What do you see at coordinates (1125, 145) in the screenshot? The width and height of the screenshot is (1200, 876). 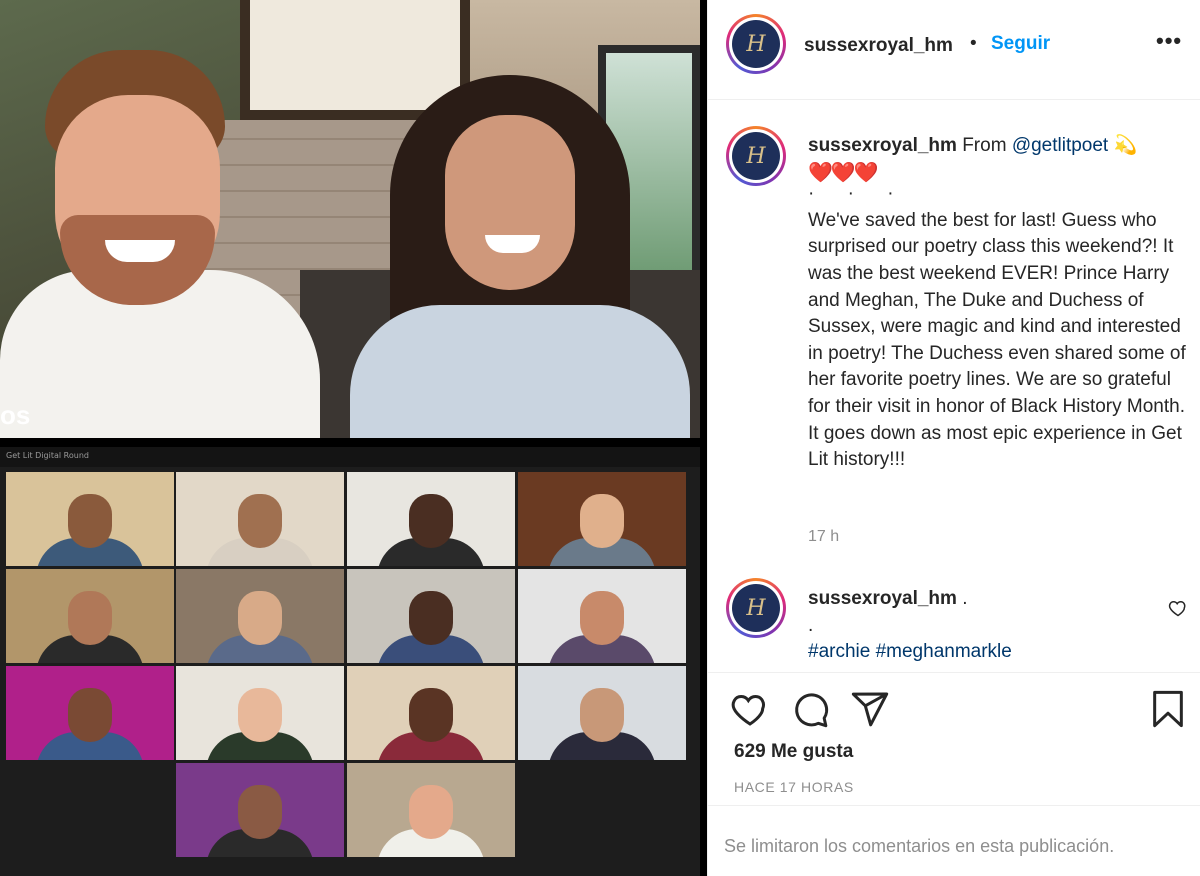 I see `dizzy-star-icon: 💫` at bounding box center [1125, 145].